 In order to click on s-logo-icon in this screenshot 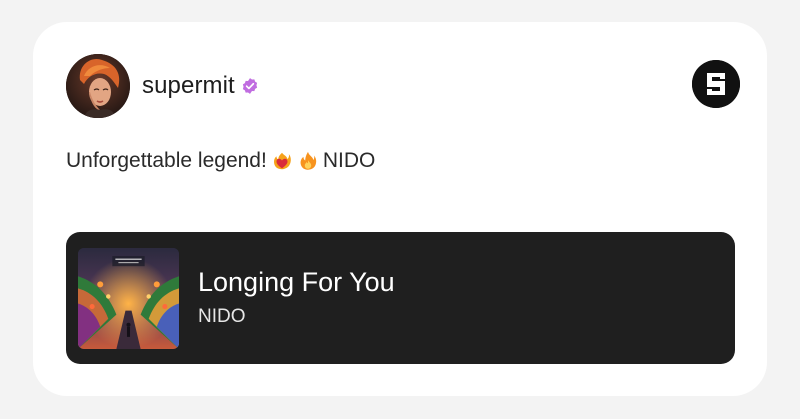, I will do `click(716, 84)`.